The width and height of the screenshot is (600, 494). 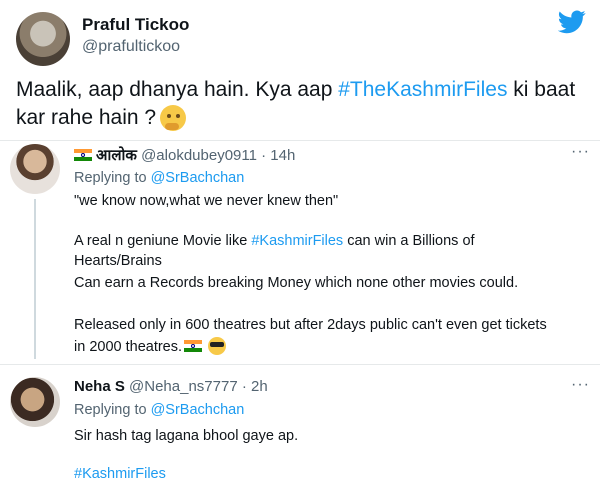 I want to click on reply-author: Neha S @Neha_ns7777 · 2h, so click(x=171, y=386).